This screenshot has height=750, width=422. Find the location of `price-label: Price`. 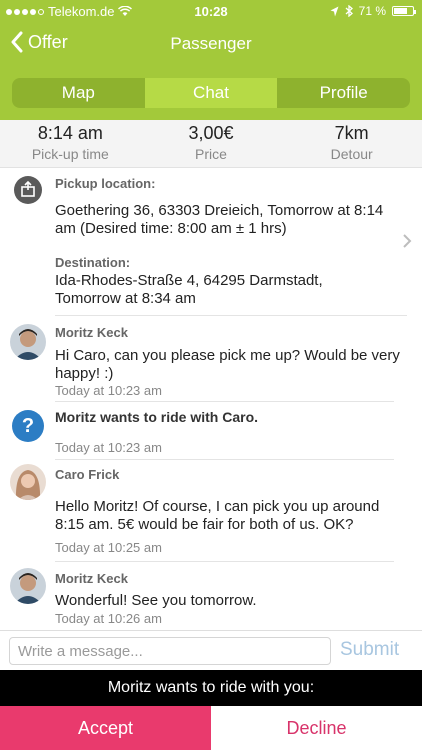

price-label: Price is located at coordinates (211, 154).